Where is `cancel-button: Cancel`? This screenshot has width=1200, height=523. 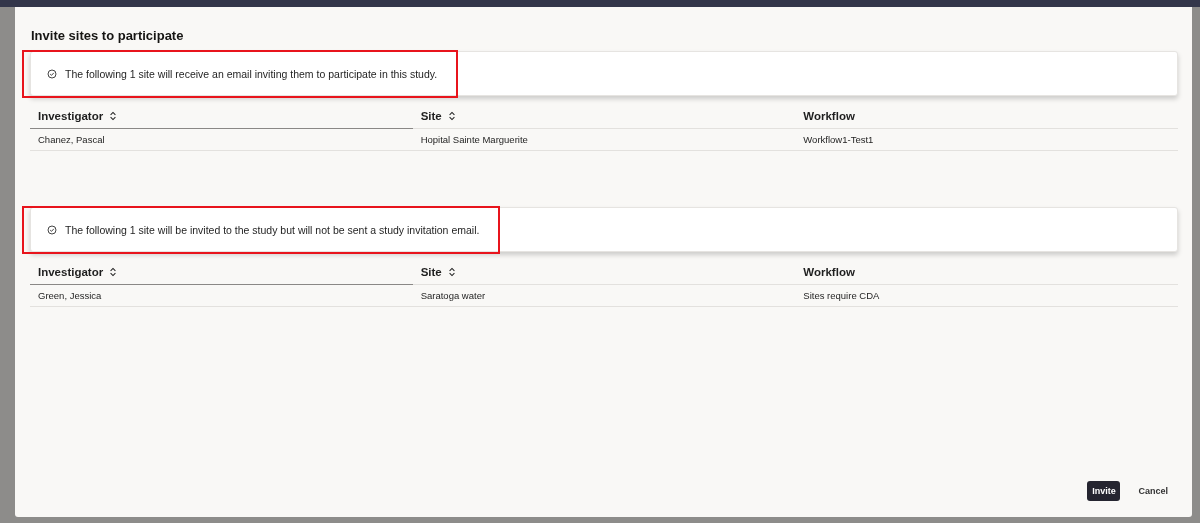
cancel-button: Cancel is located at coordinates (1153, 491).